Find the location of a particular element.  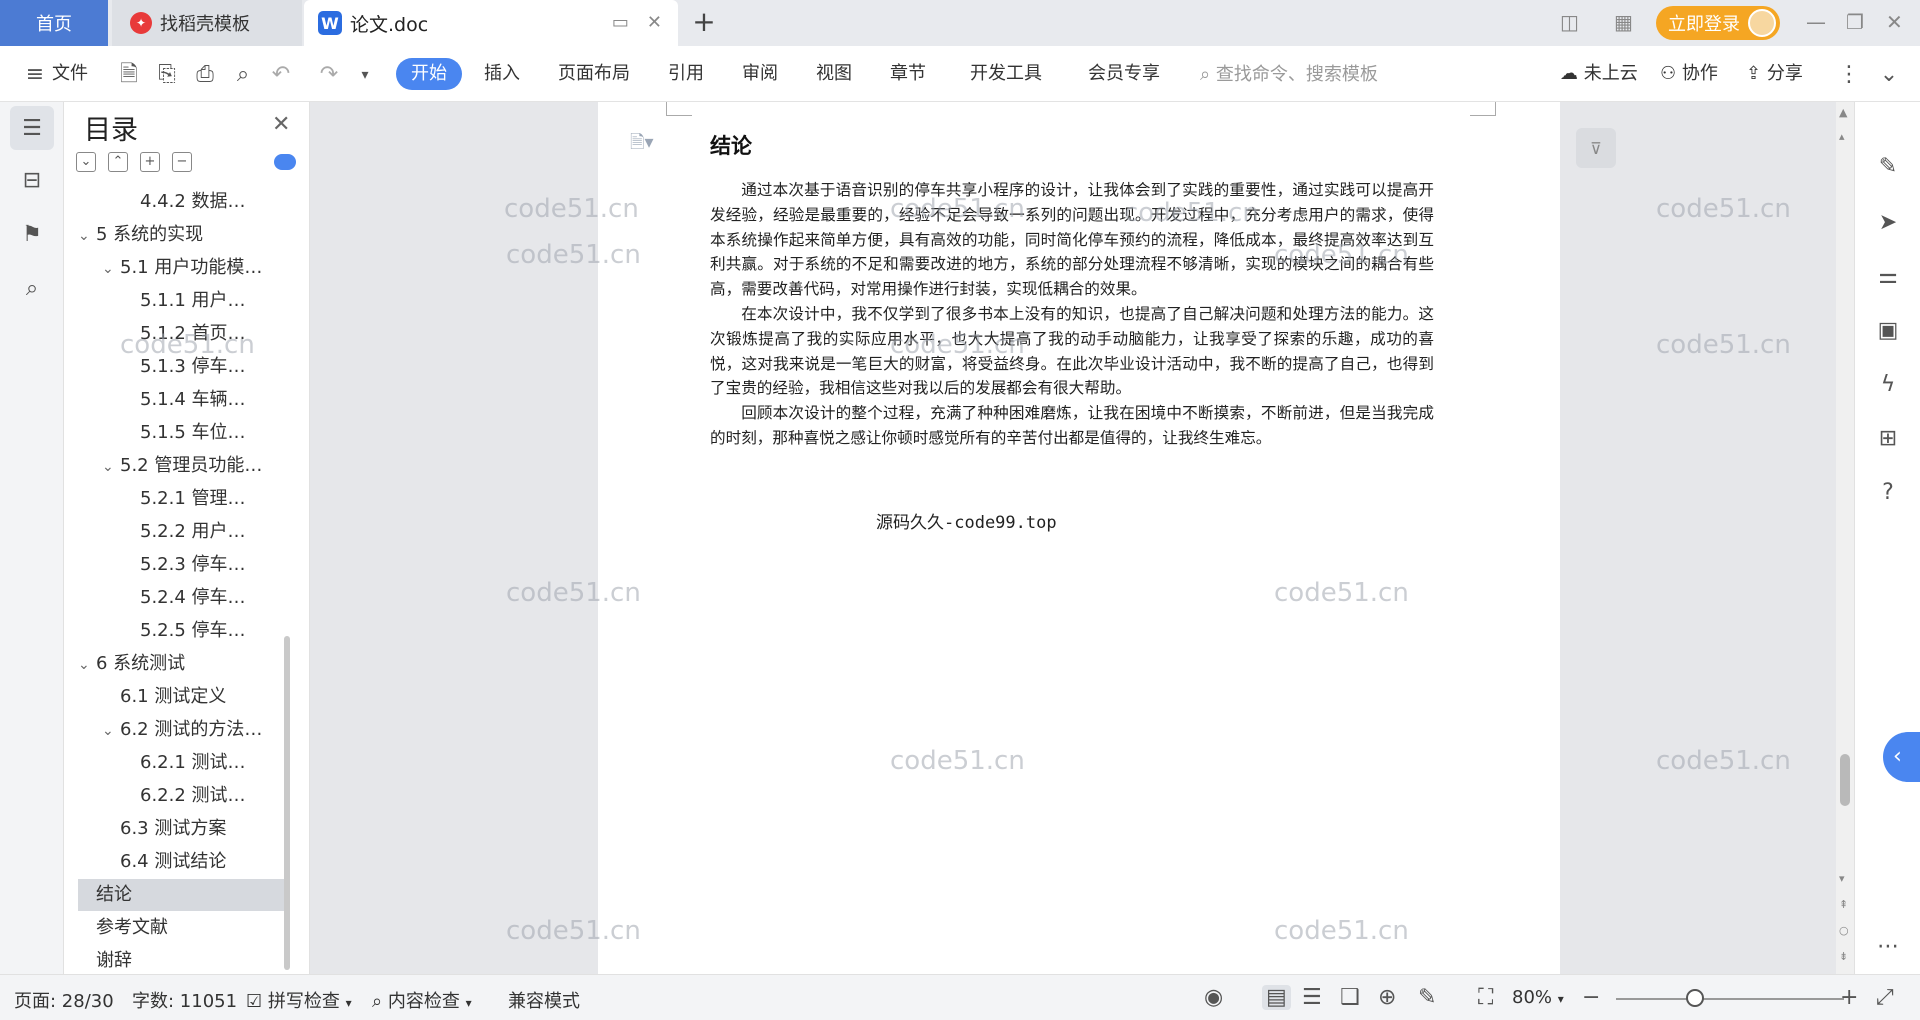

book-search-icon: ⊞ is located at coordinates (1888, 439).